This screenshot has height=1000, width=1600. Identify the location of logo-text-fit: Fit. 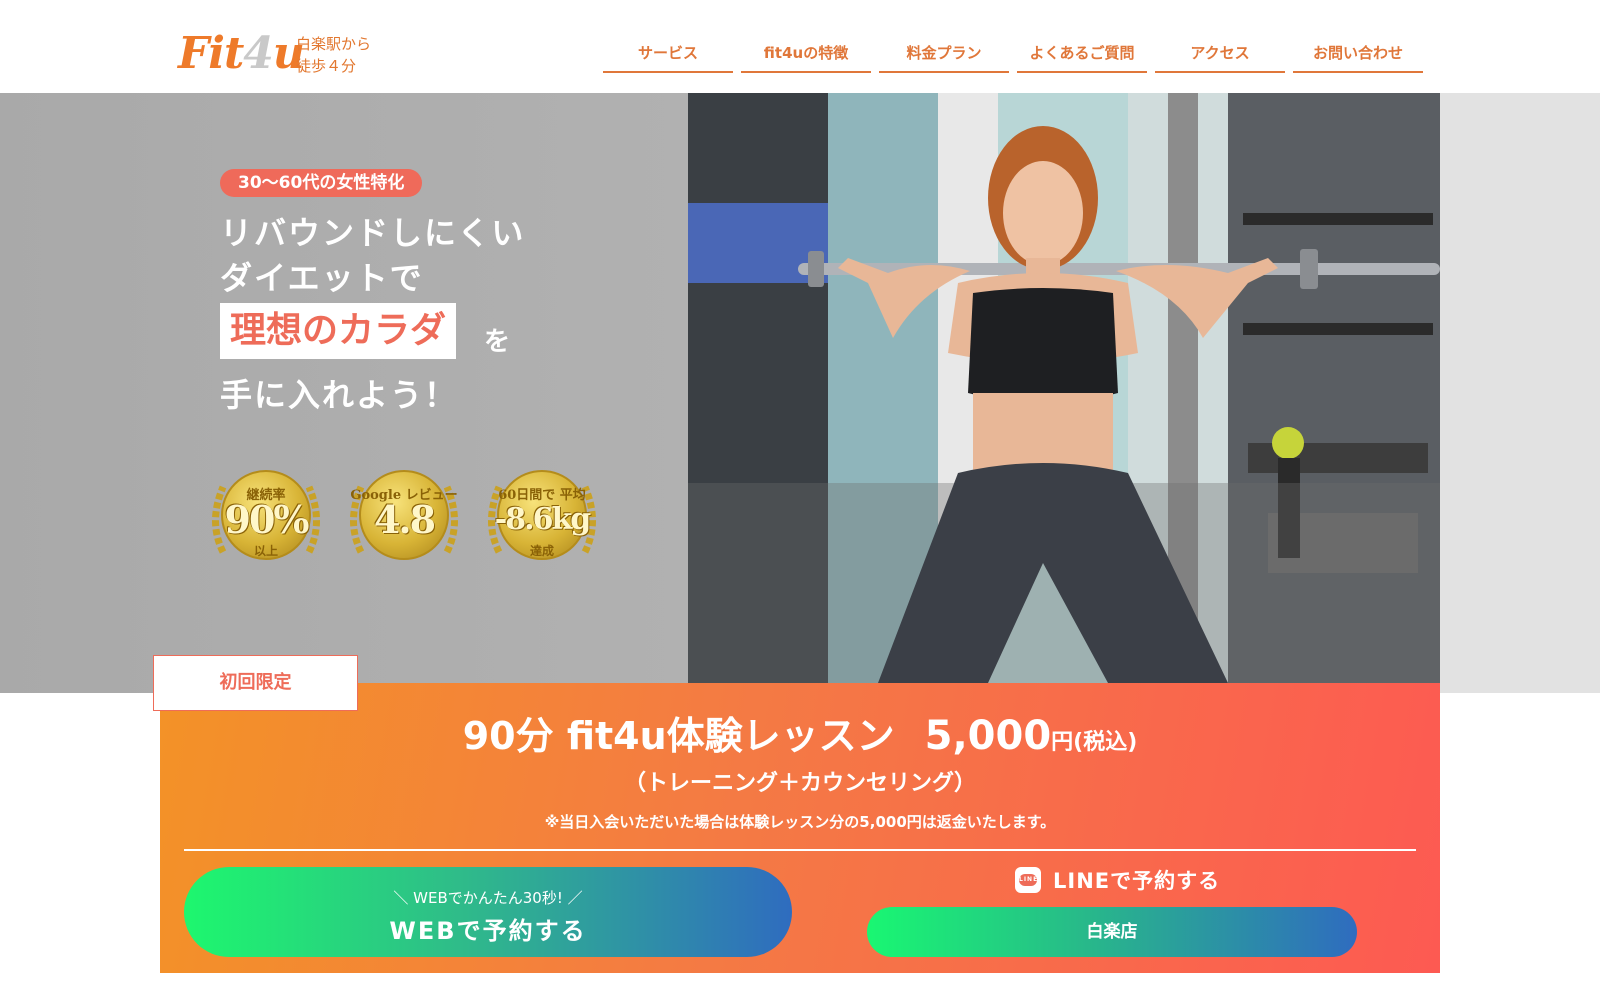
(211, 53).